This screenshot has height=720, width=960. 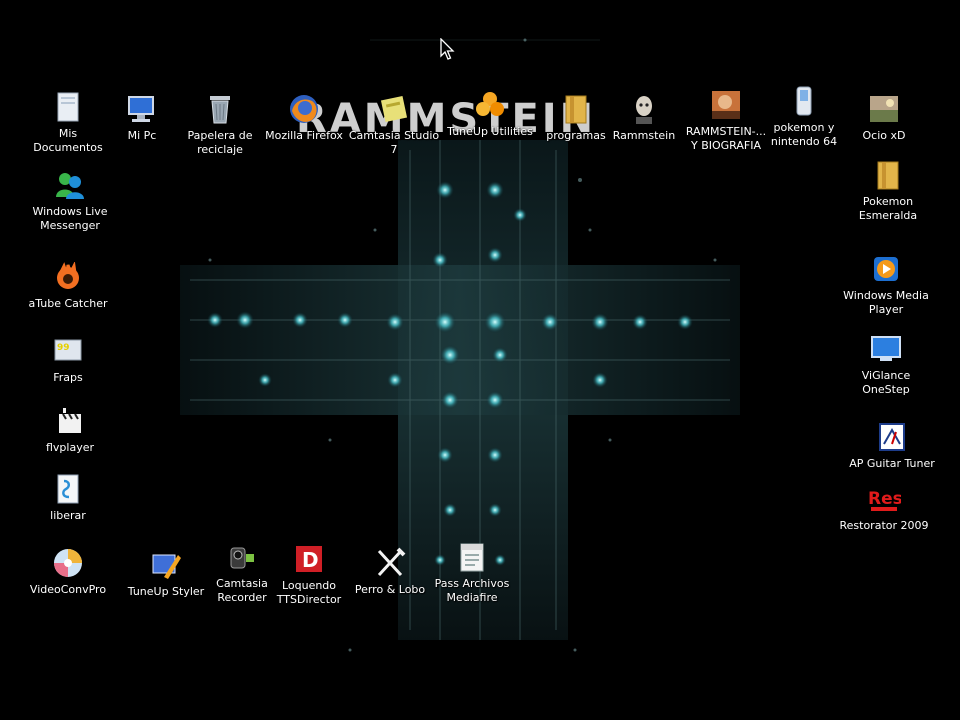 I want to click on desktop-icon-papelera: Papelera de reciclaje, so click(x=220, y=124).